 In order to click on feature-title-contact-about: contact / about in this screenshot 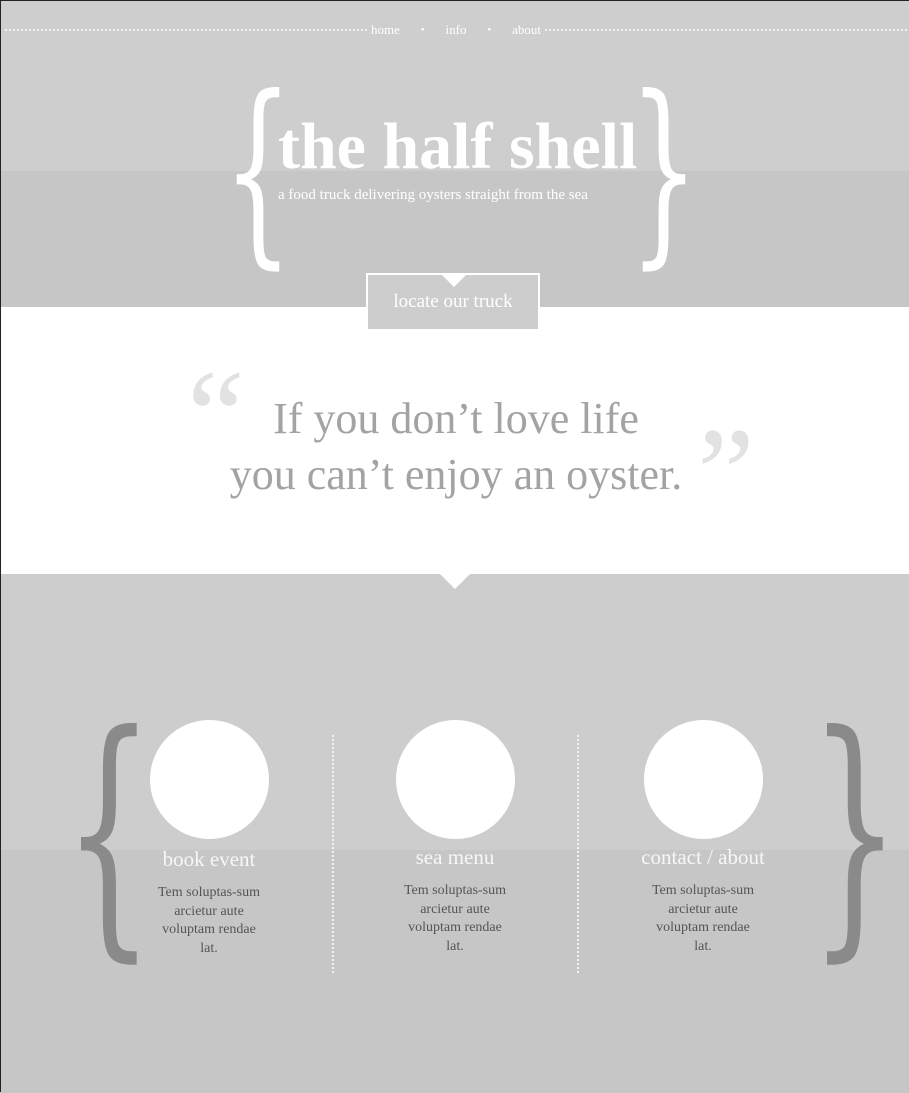, I will do `click(703, 857)`.